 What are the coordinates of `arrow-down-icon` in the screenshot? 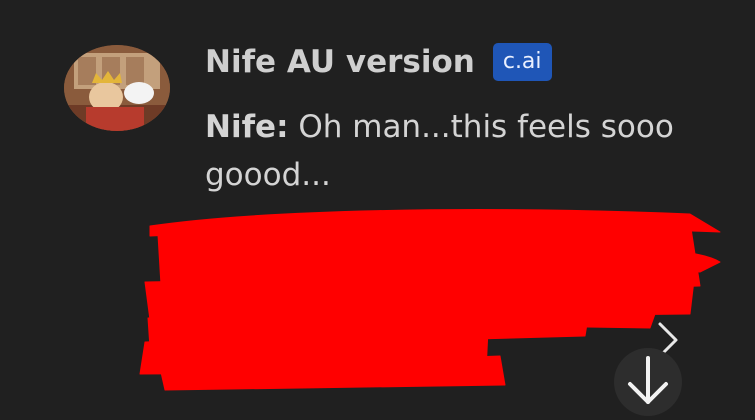 It's located at (648, 380).